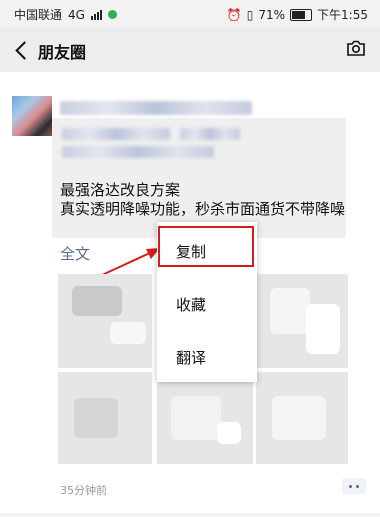  I want to click on menu-item-translate: 翻译, so click(207, 356).